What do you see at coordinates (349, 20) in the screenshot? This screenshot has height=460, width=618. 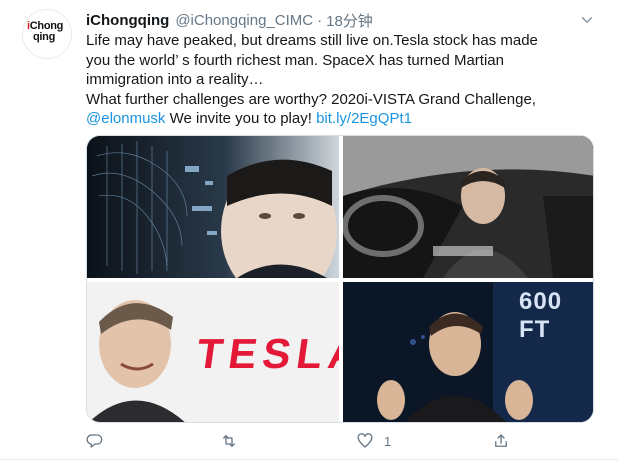 I see `timestamp: 18分钟` at bounding box center [349, 20].